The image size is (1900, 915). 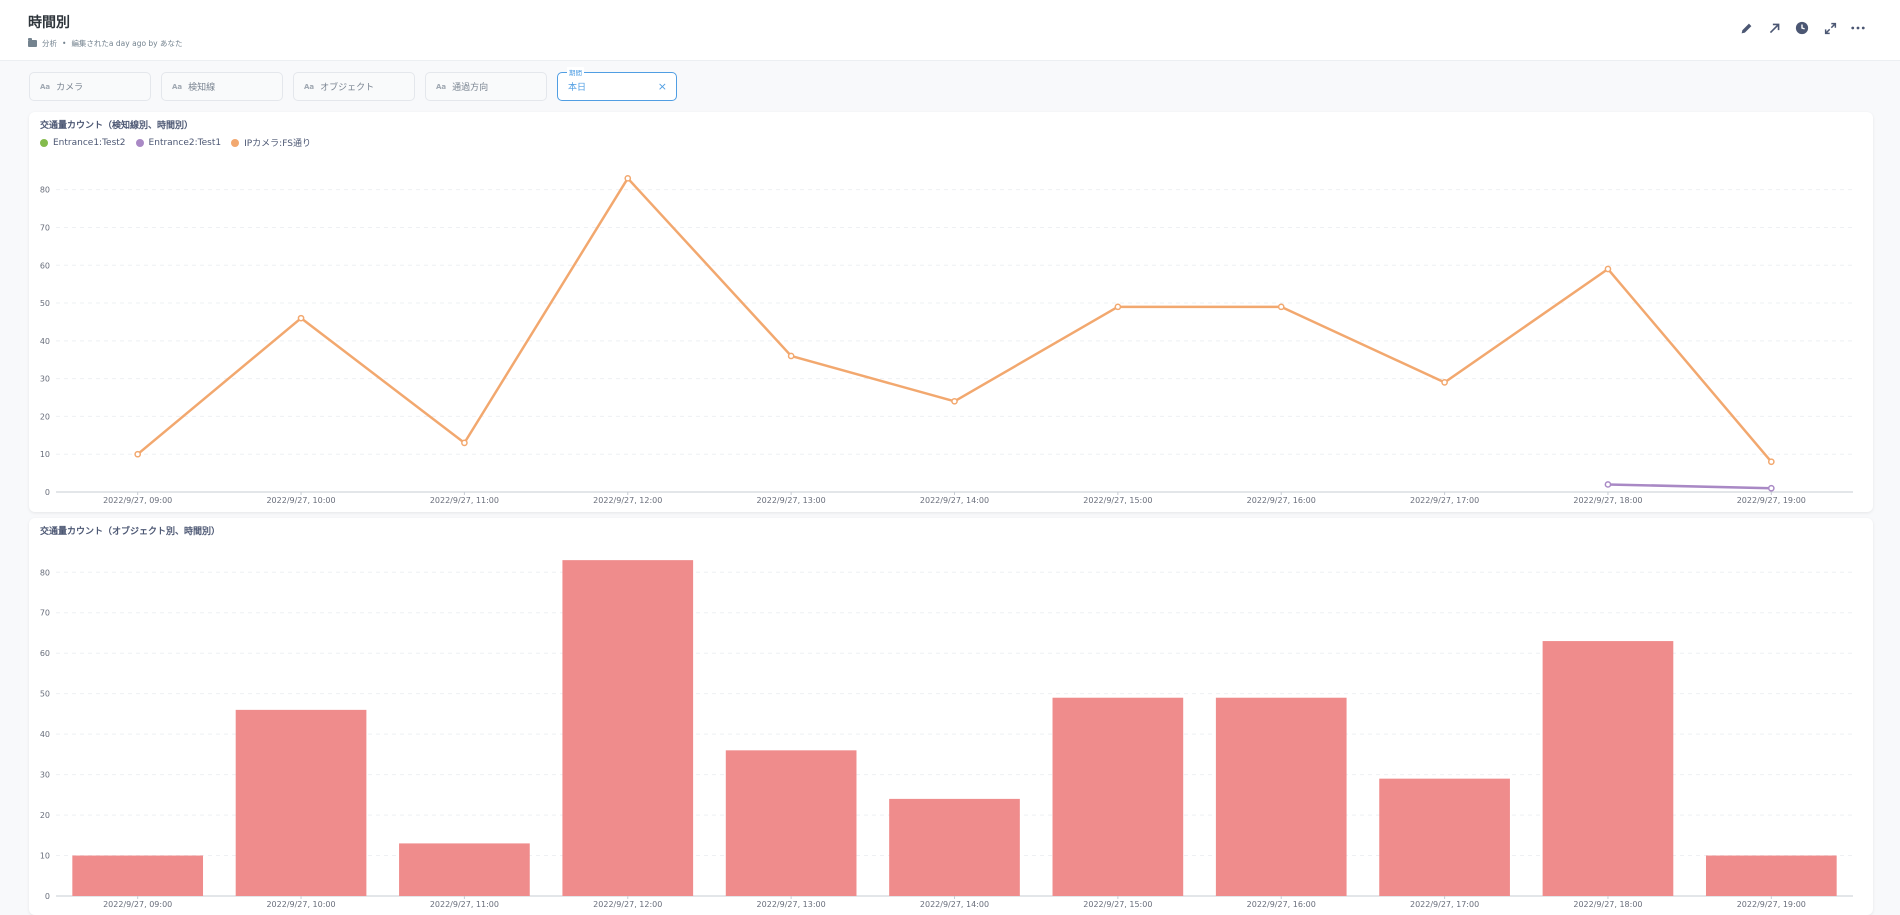 I want to click on filter-period: 期間 本日 ×, so click(x=617, y=84).